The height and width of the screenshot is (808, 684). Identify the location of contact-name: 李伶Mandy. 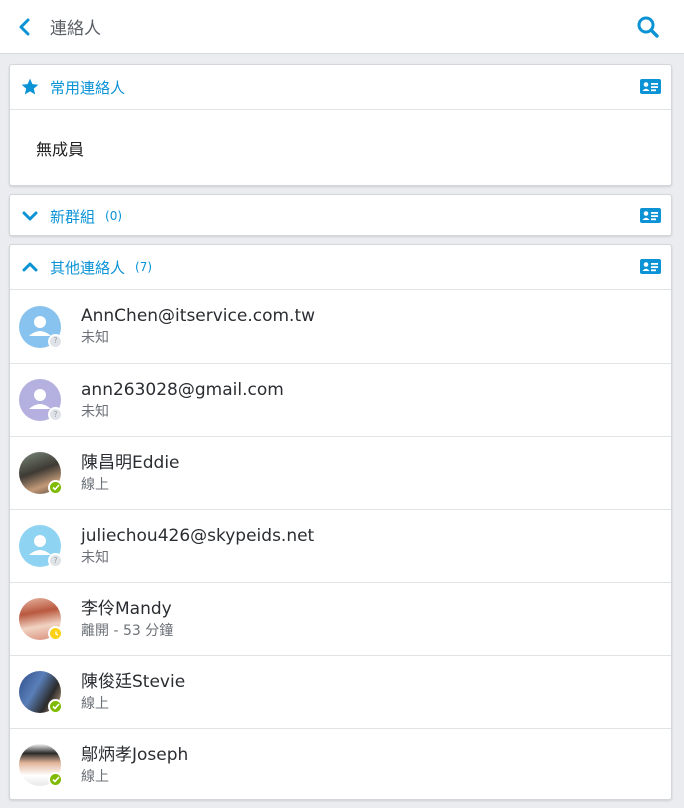
(126, 608).